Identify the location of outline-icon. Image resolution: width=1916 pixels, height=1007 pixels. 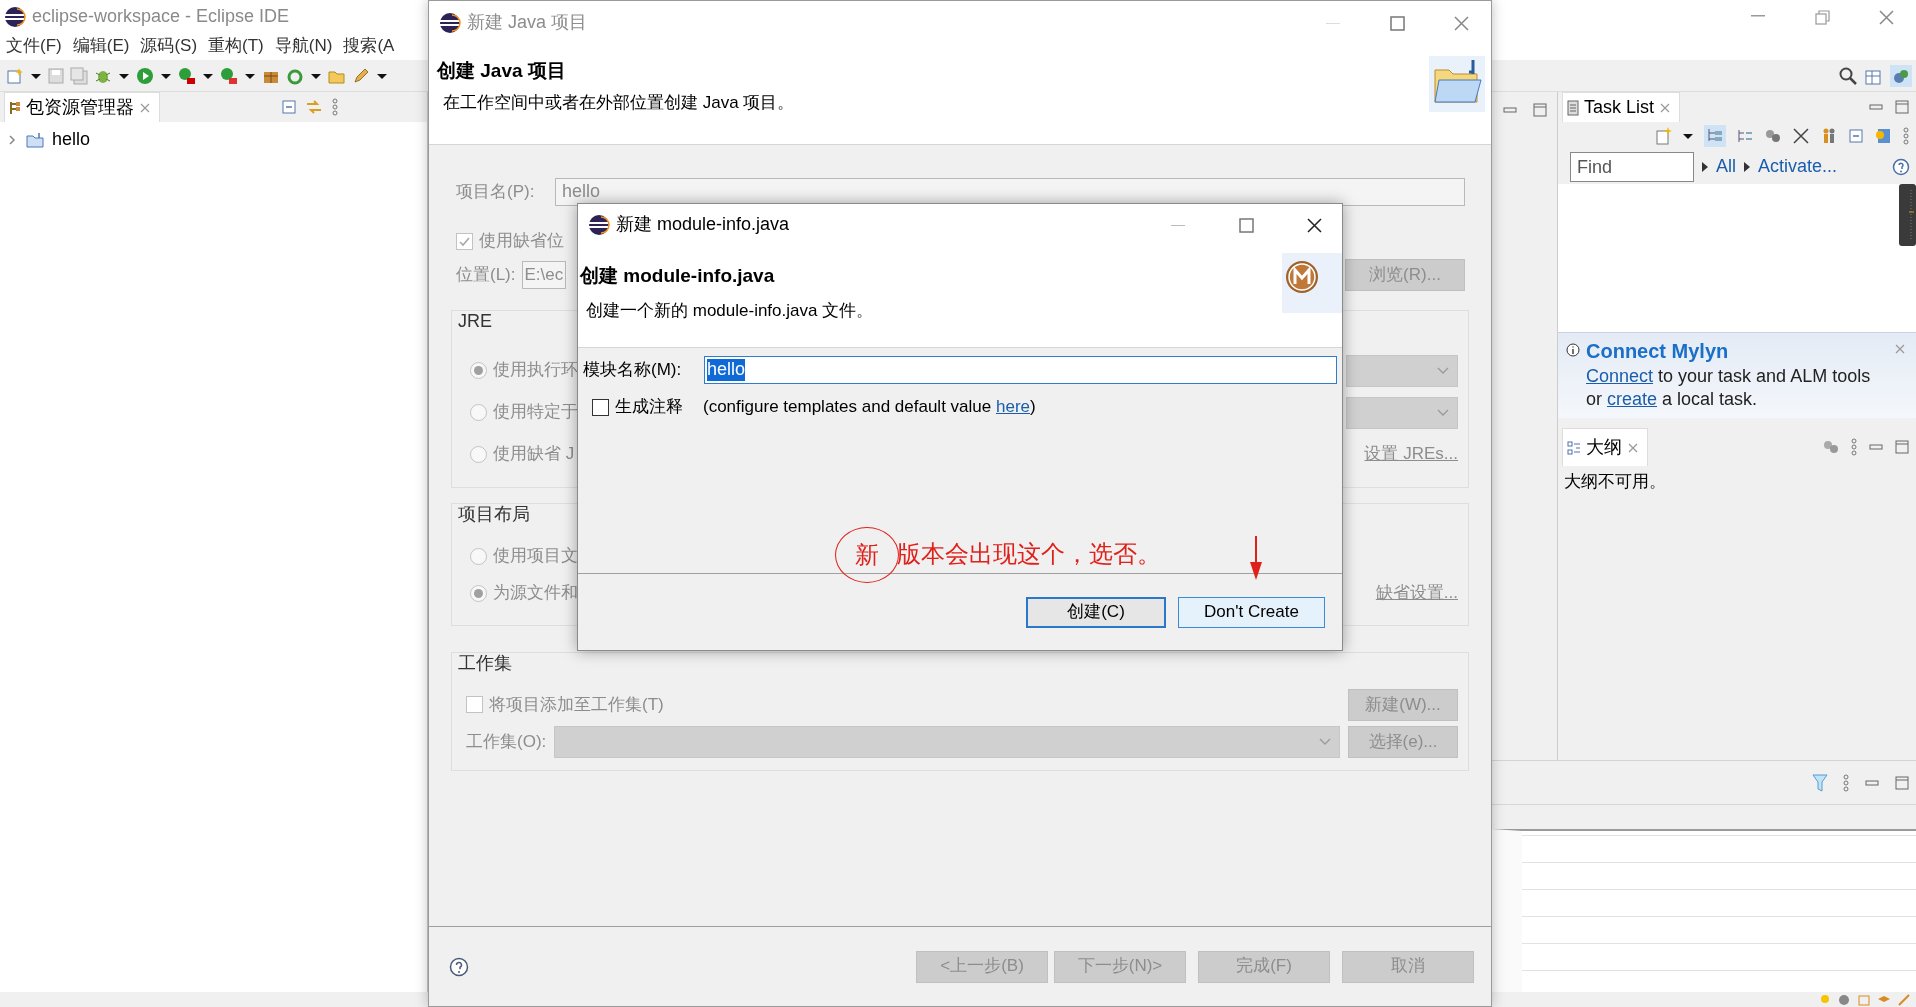
(1574, 447).